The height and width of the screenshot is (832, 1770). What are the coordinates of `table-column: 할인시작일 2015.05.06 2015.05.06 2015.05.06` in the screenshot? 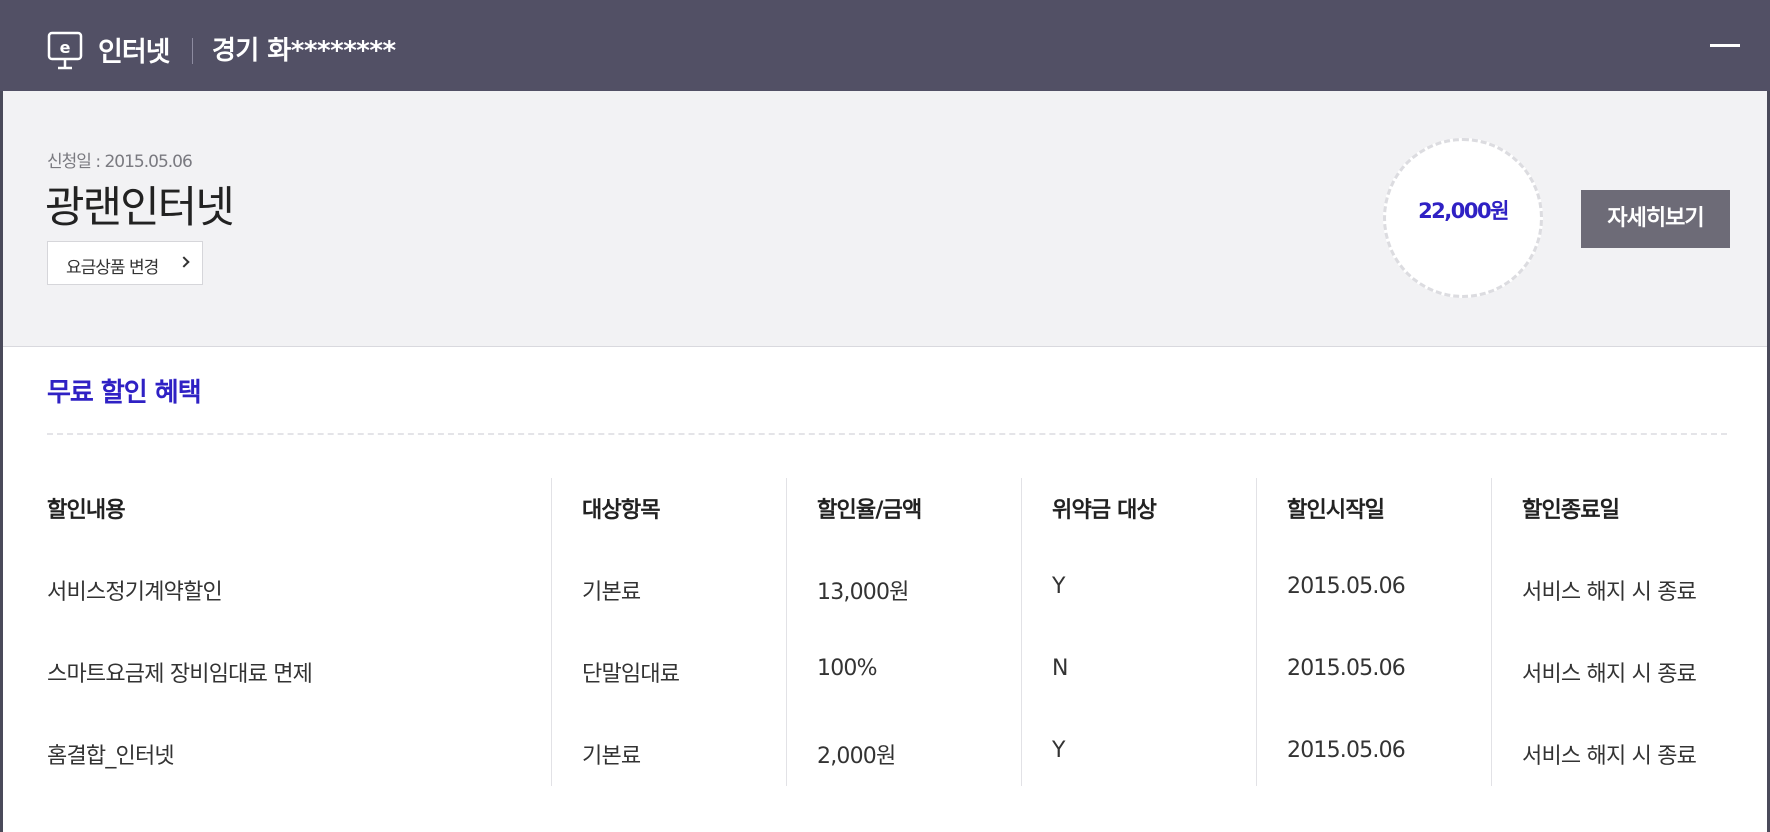 It's located at (1373, 632).